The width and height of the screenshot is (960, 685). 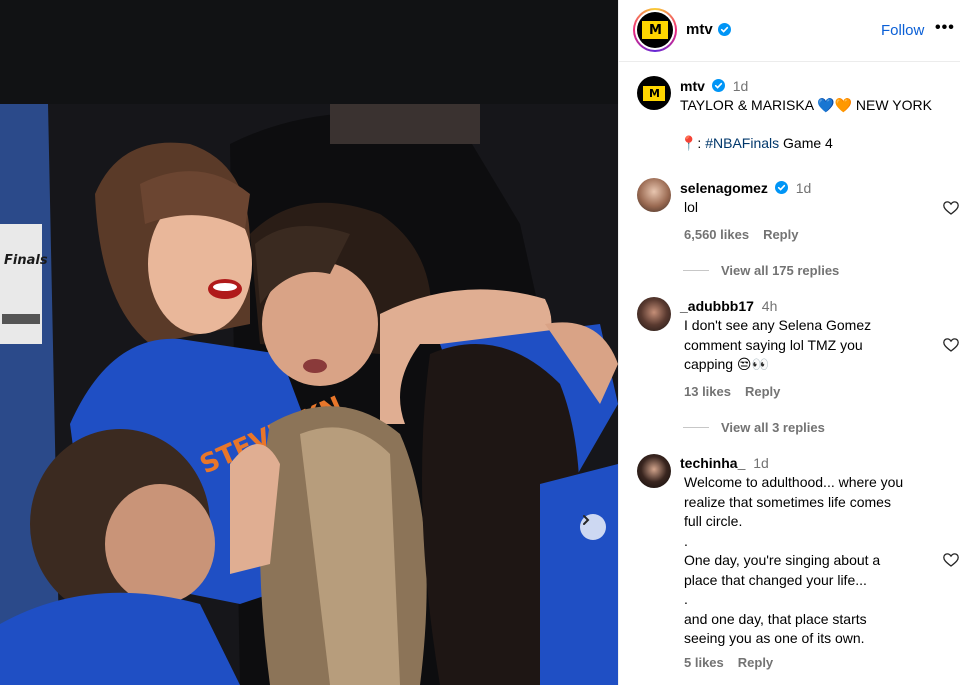 I want to click on caption-line1: TAYLOR & MARISKA 💙🧡 NEW YORK, so click(x=806, y=105).